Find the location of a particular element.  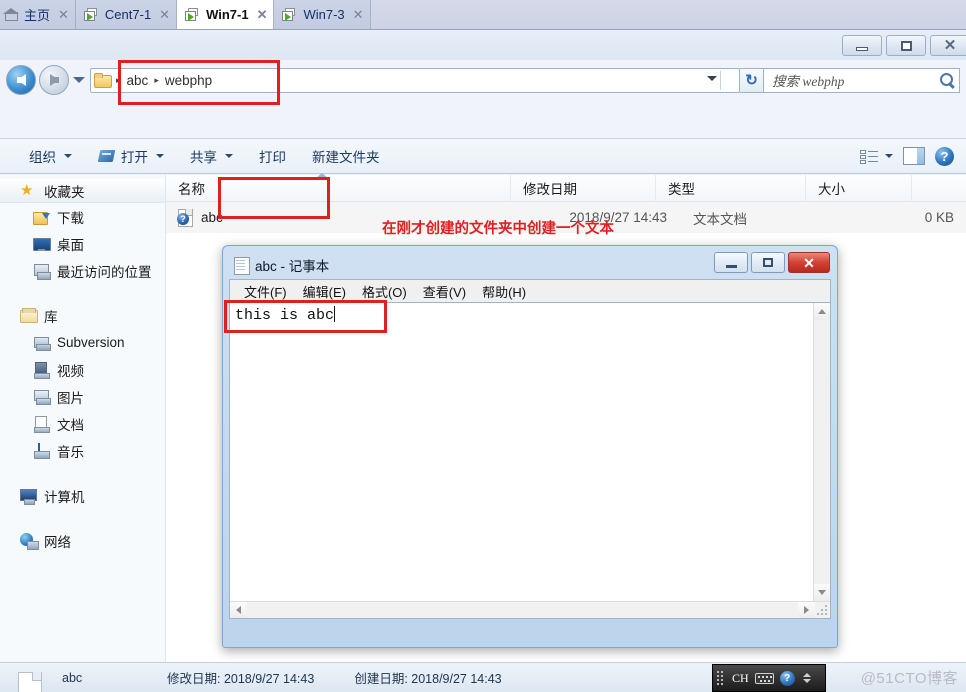

scroll-left-button is located at coordinates (238, 610).